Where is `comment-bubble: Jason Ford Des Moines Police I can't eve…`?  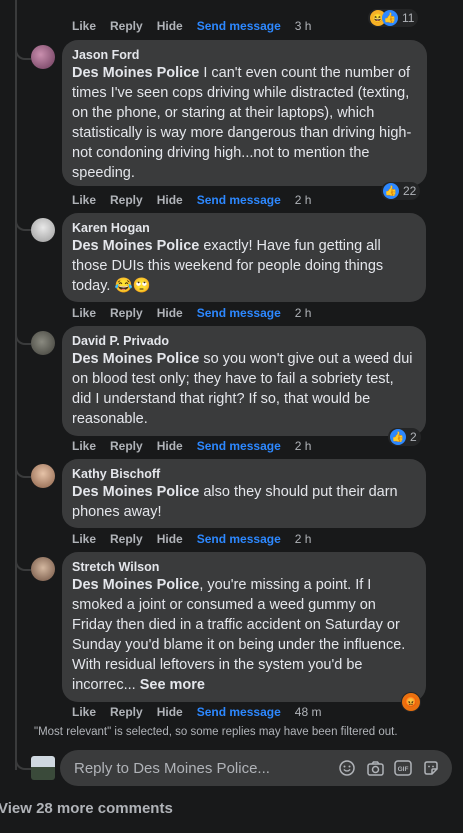
comment-bubble: Jason Ford Des Moines Police I can't eve… is located at coordinates (244, 113).